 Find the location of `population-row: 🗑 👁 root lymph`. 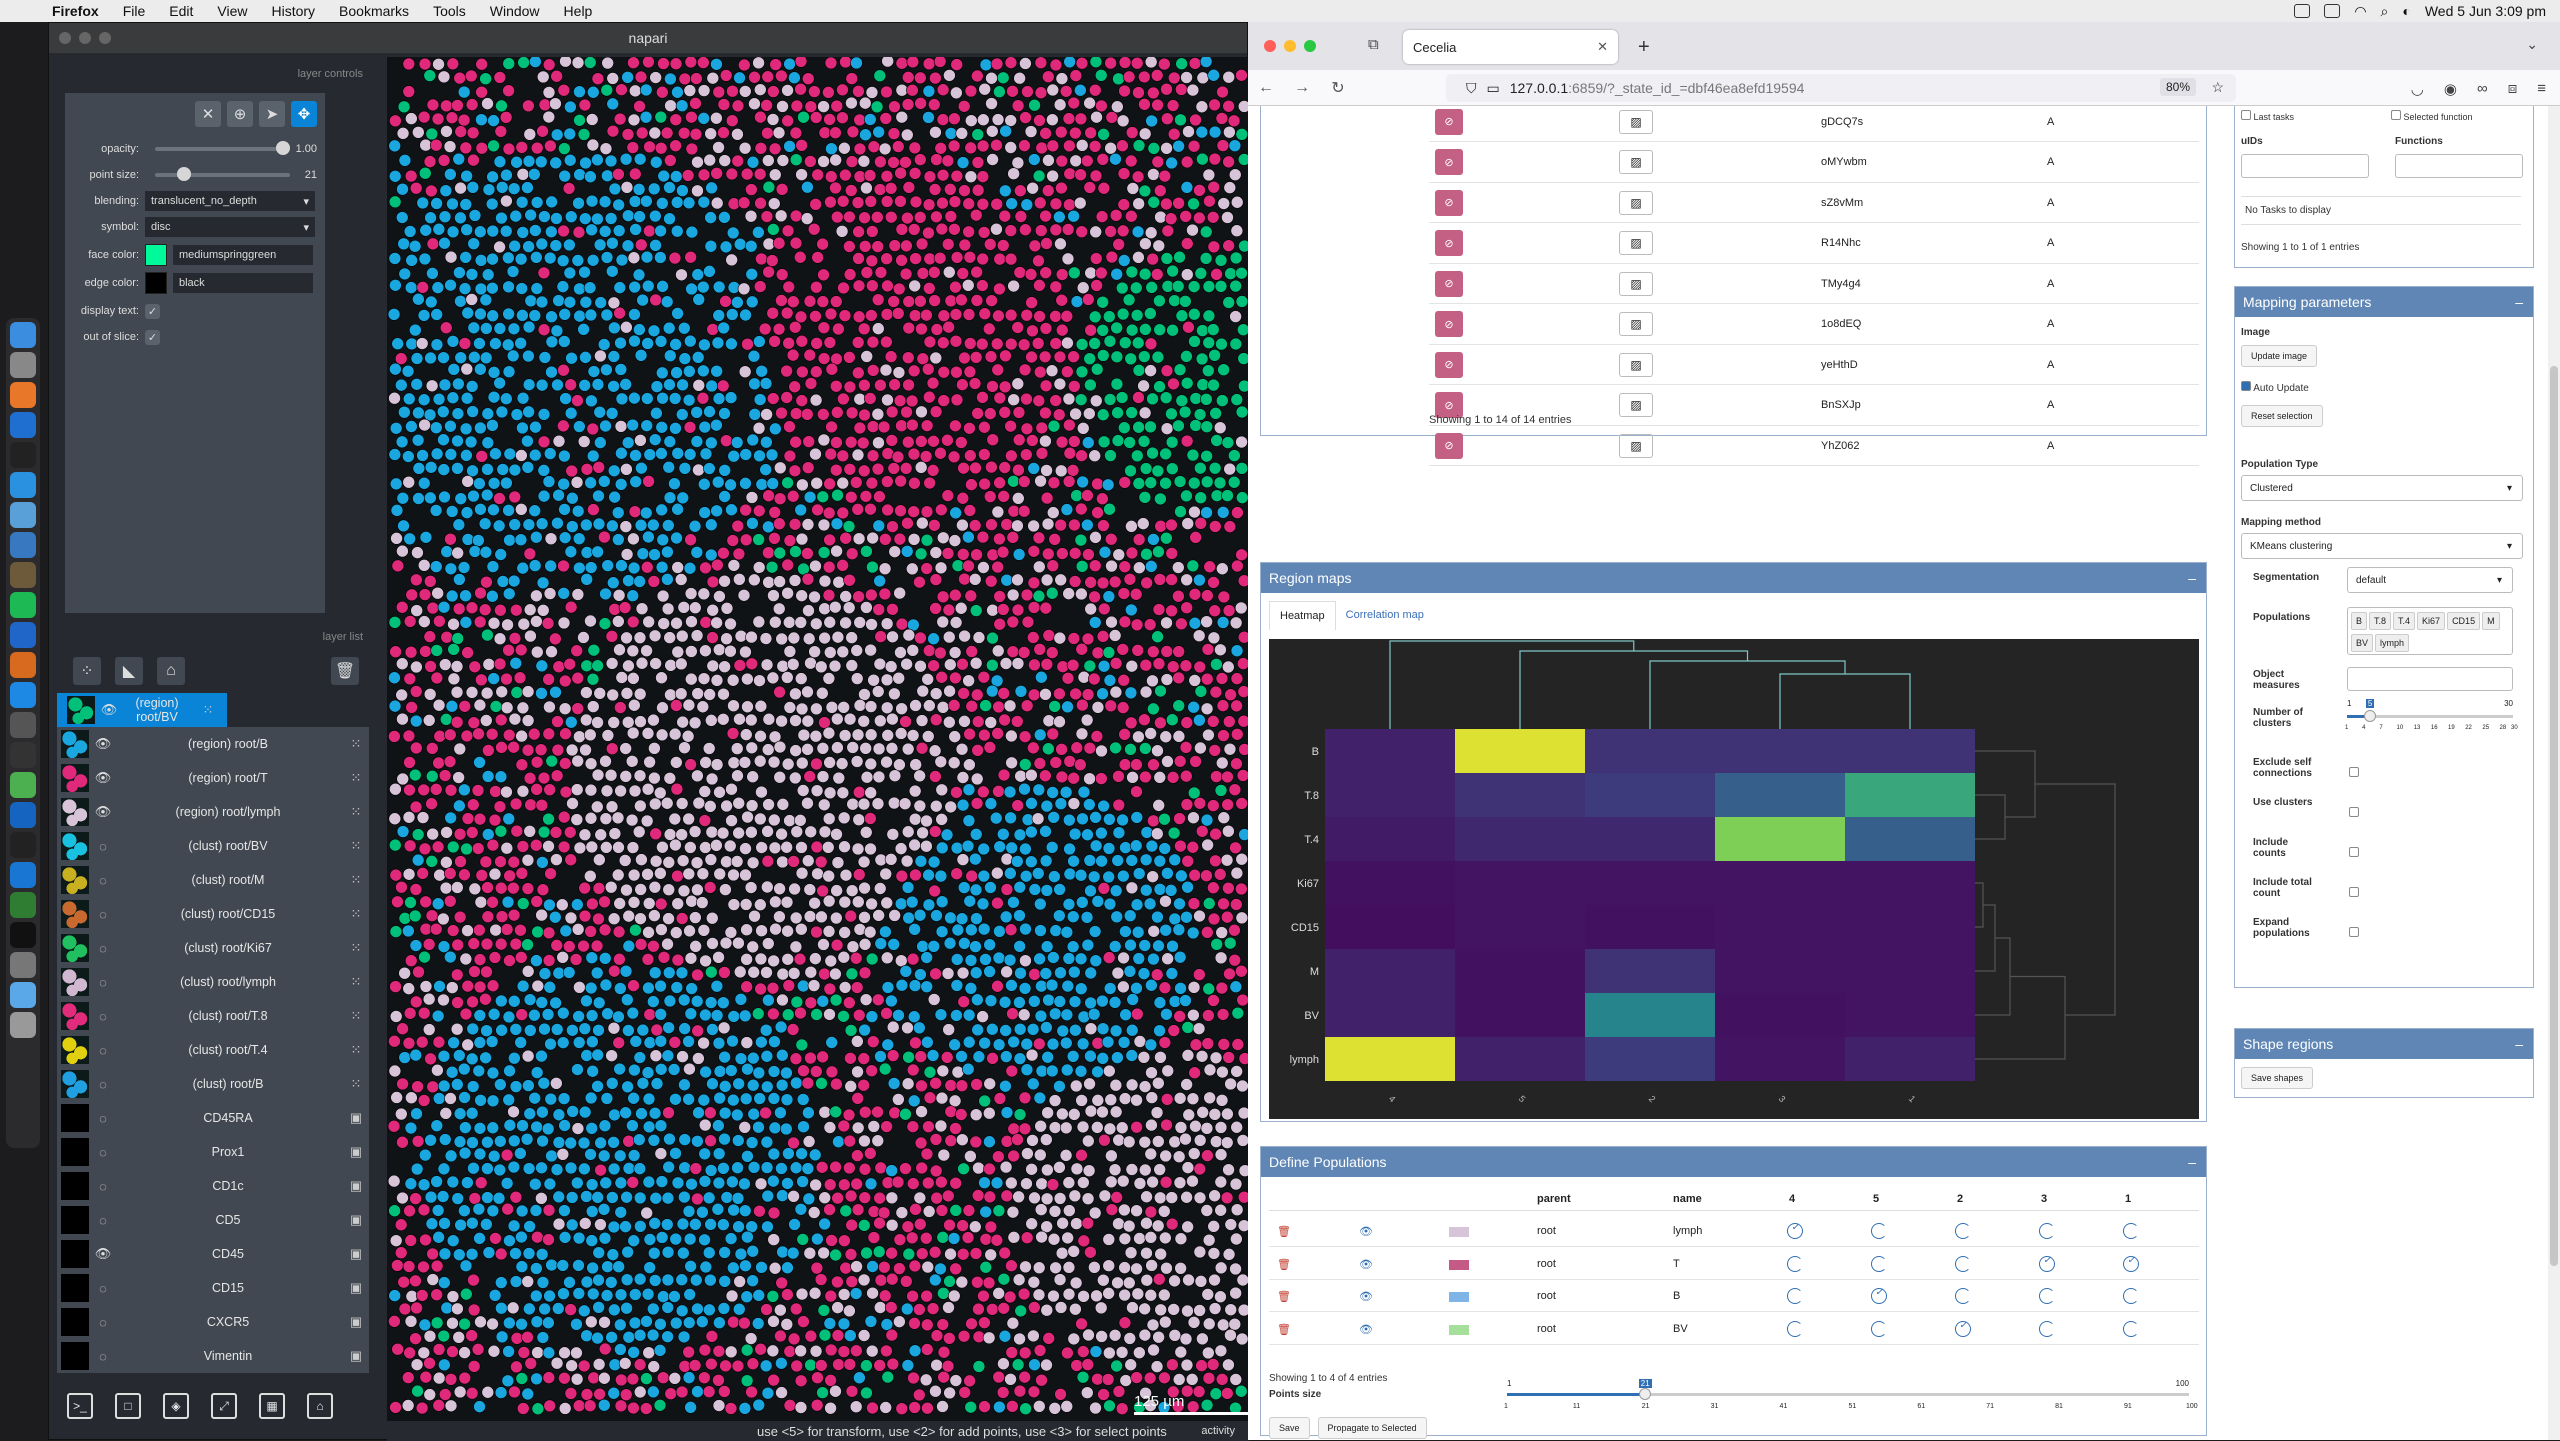

population-row: 🗑 👁 root lymph is located at coordinates (1734, 1231).